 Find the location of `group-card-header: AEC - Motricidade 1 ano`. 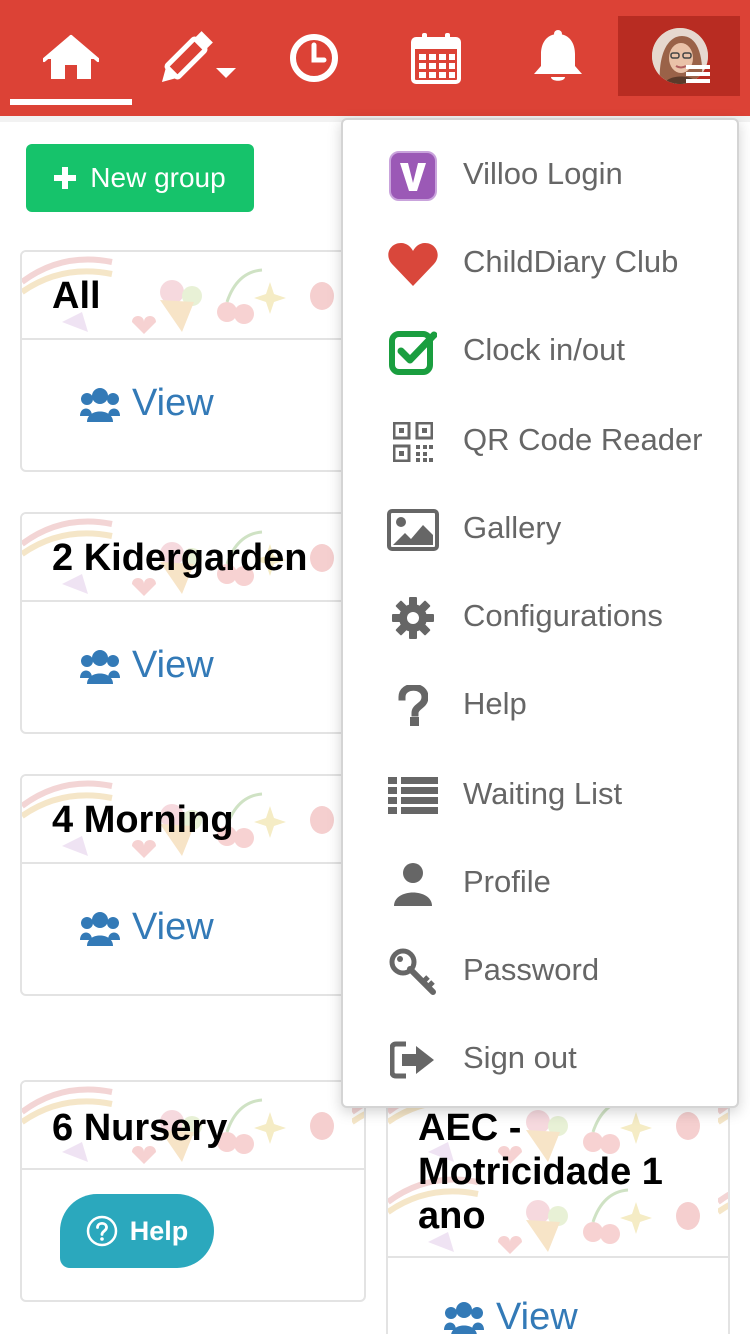

group-card-header: AEC - Motricidade 1 ano is located at coordinates (558, 1170).